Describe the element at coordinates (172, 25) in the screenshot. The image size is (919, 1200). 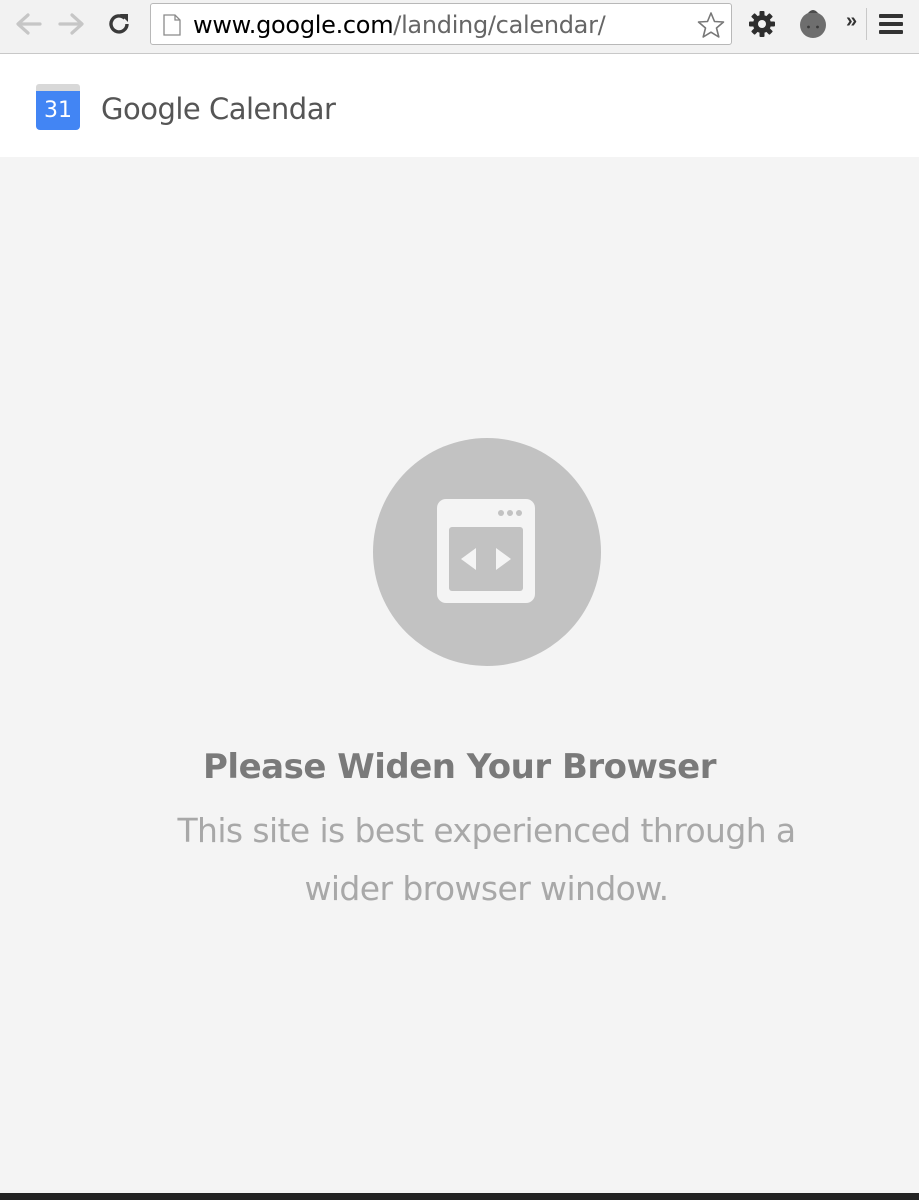
I see `page-icon` at that location.